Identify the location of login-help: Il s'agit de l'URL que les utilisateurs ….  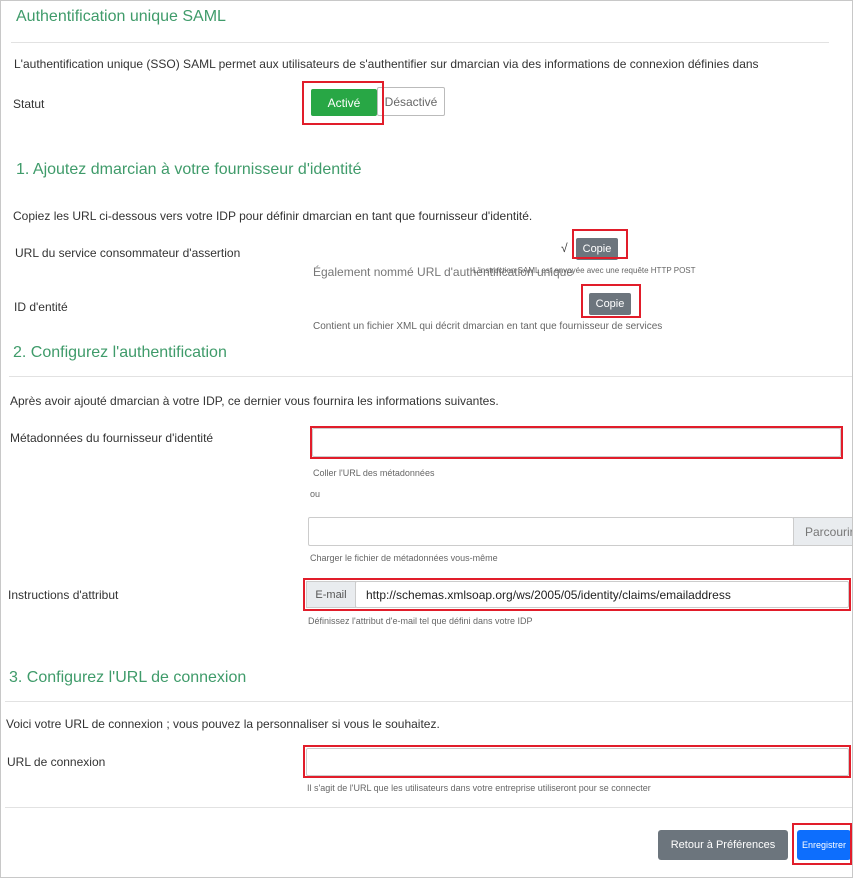
(479, 788).